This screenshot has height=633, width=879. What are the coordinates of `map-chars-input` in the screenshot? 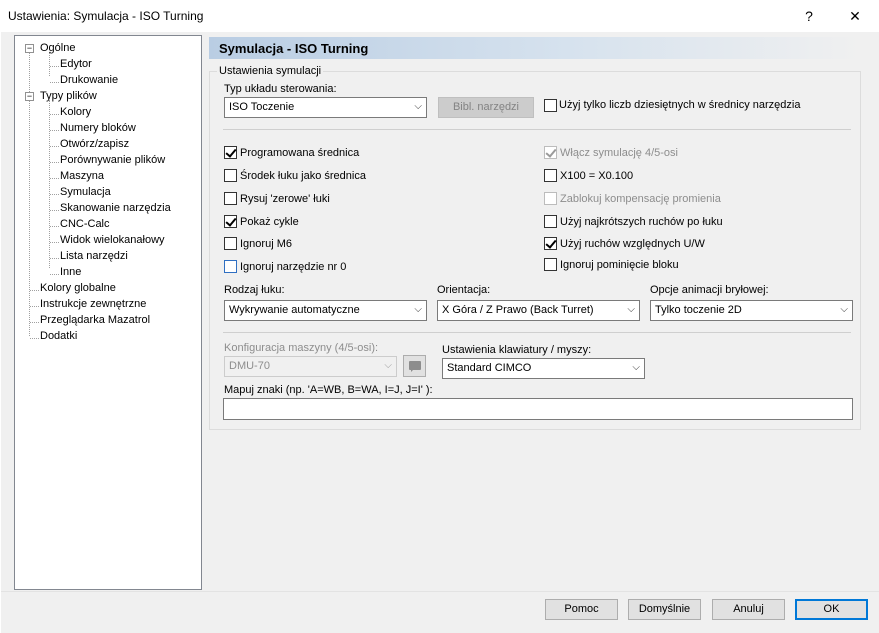 It's located at (538, 409).